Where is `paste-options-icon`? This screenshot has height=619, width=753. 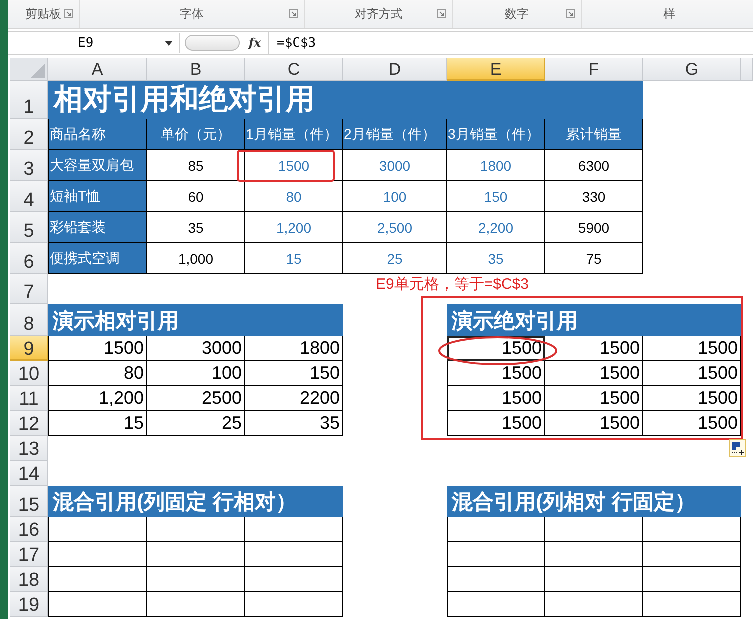
paste-options-icon is located at coordinates (737, 448).